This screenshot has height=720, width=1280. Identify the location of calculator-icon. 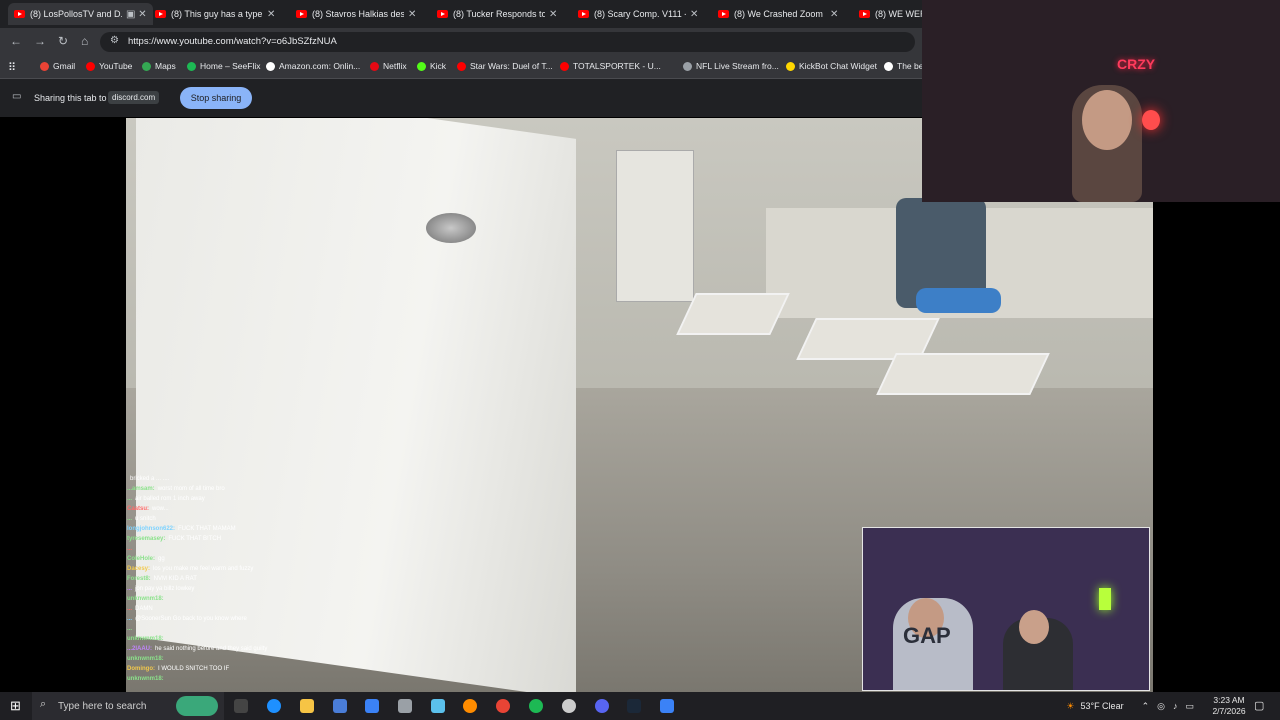
(372, 706).